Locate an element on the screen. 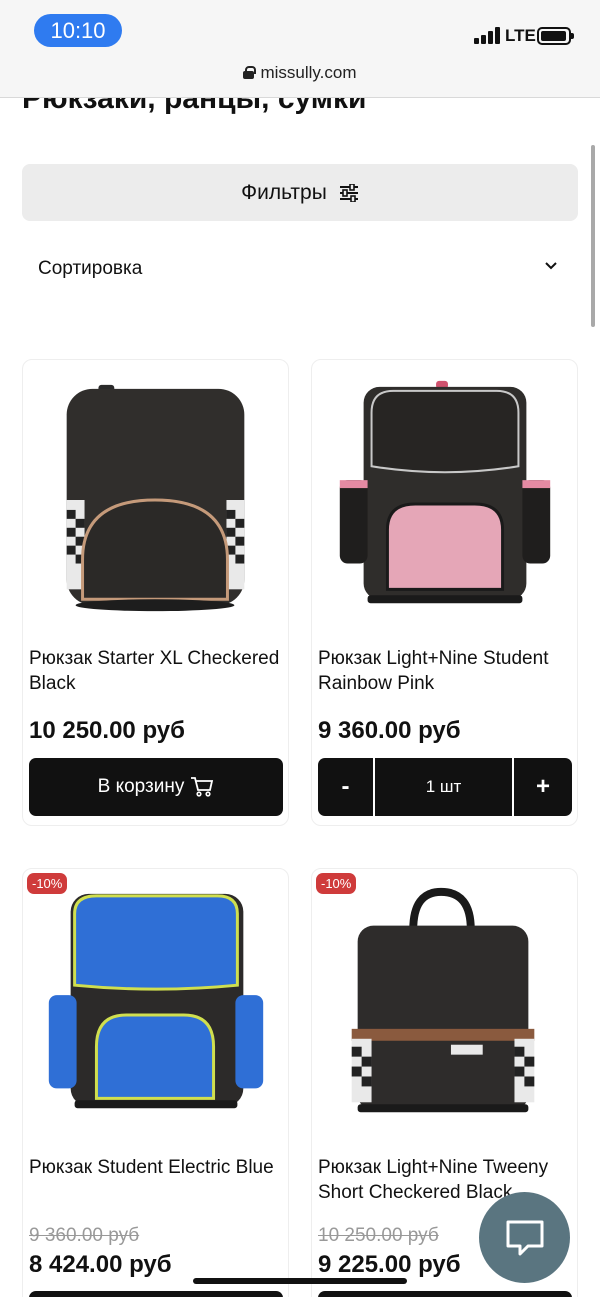 This screenshot has width=600, height=1297. filters-button: Фильтры is located at coordinates (300, 192).